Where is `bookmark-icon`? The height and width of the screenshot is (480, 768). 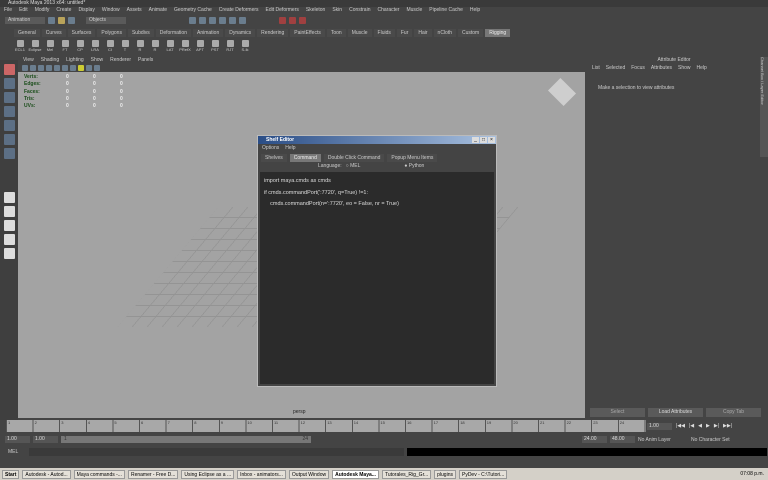
bookmark-icon is located at coordinates (41, 68).